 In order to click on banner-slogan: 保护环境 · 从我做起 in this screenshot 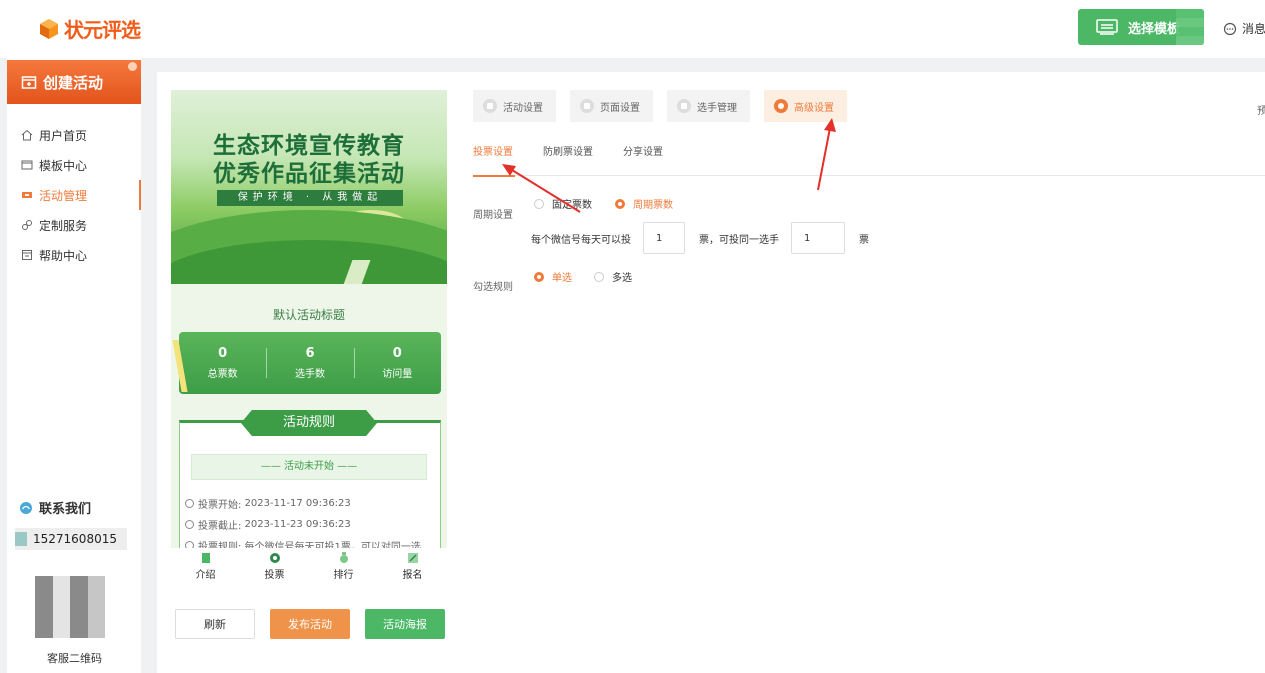, I will do `click(310, 198)`.